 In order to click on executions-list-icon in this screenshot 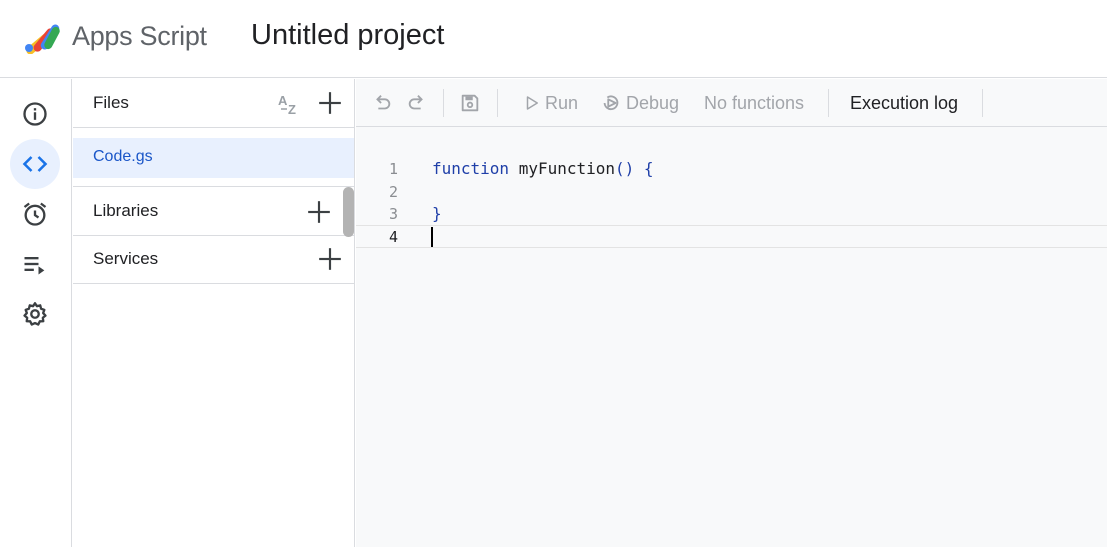, I will do `click(34, 266)`.